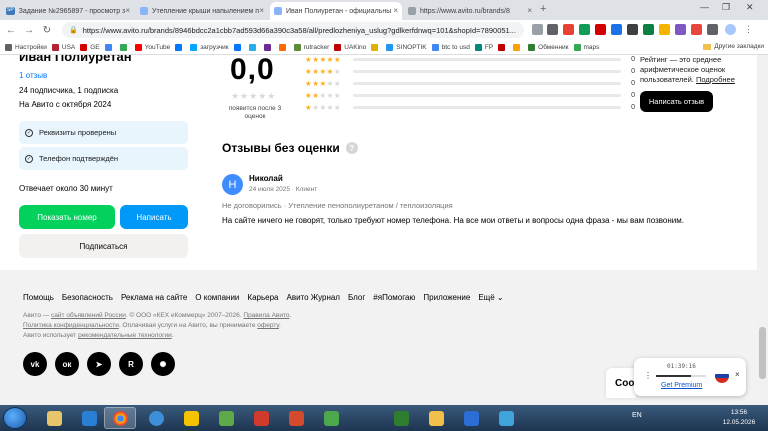 This screenshot has height=431, width=768. I want to click on browser-tab: https://www.avito.ru/brands/8 ×, so click(470, 11).